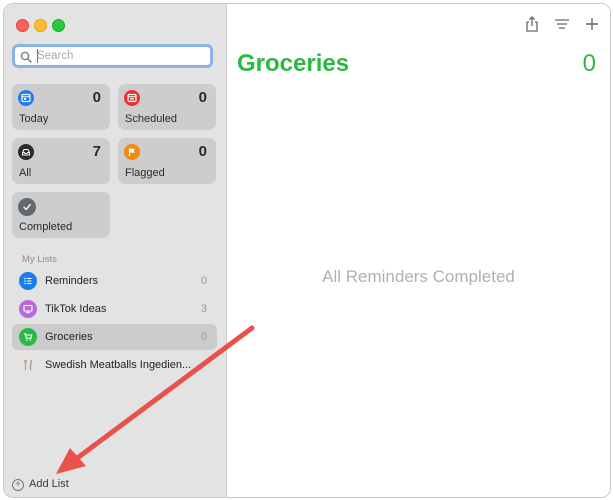 The width and height of the screenshot is (613, 500). I want to click on list-item-label: Groceries, so click(69, 337).